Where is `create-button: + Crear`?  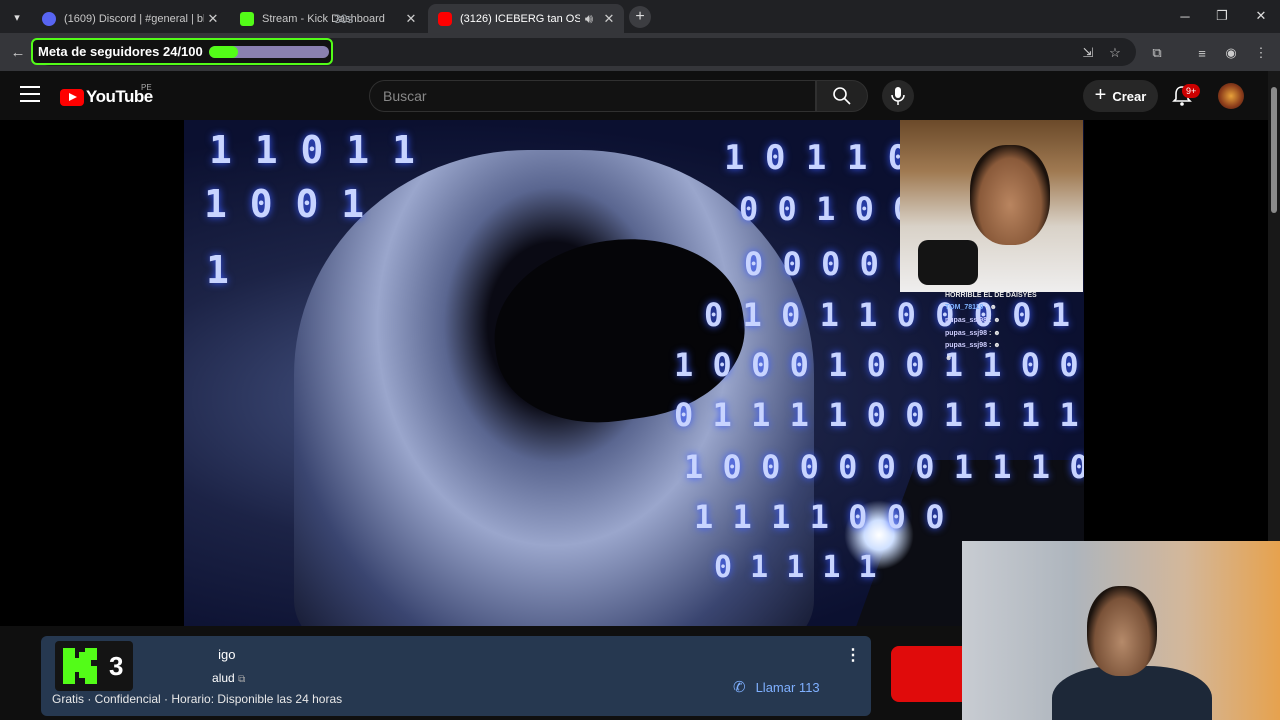 create-button: + Crear is located at coordinates (1120, 96).